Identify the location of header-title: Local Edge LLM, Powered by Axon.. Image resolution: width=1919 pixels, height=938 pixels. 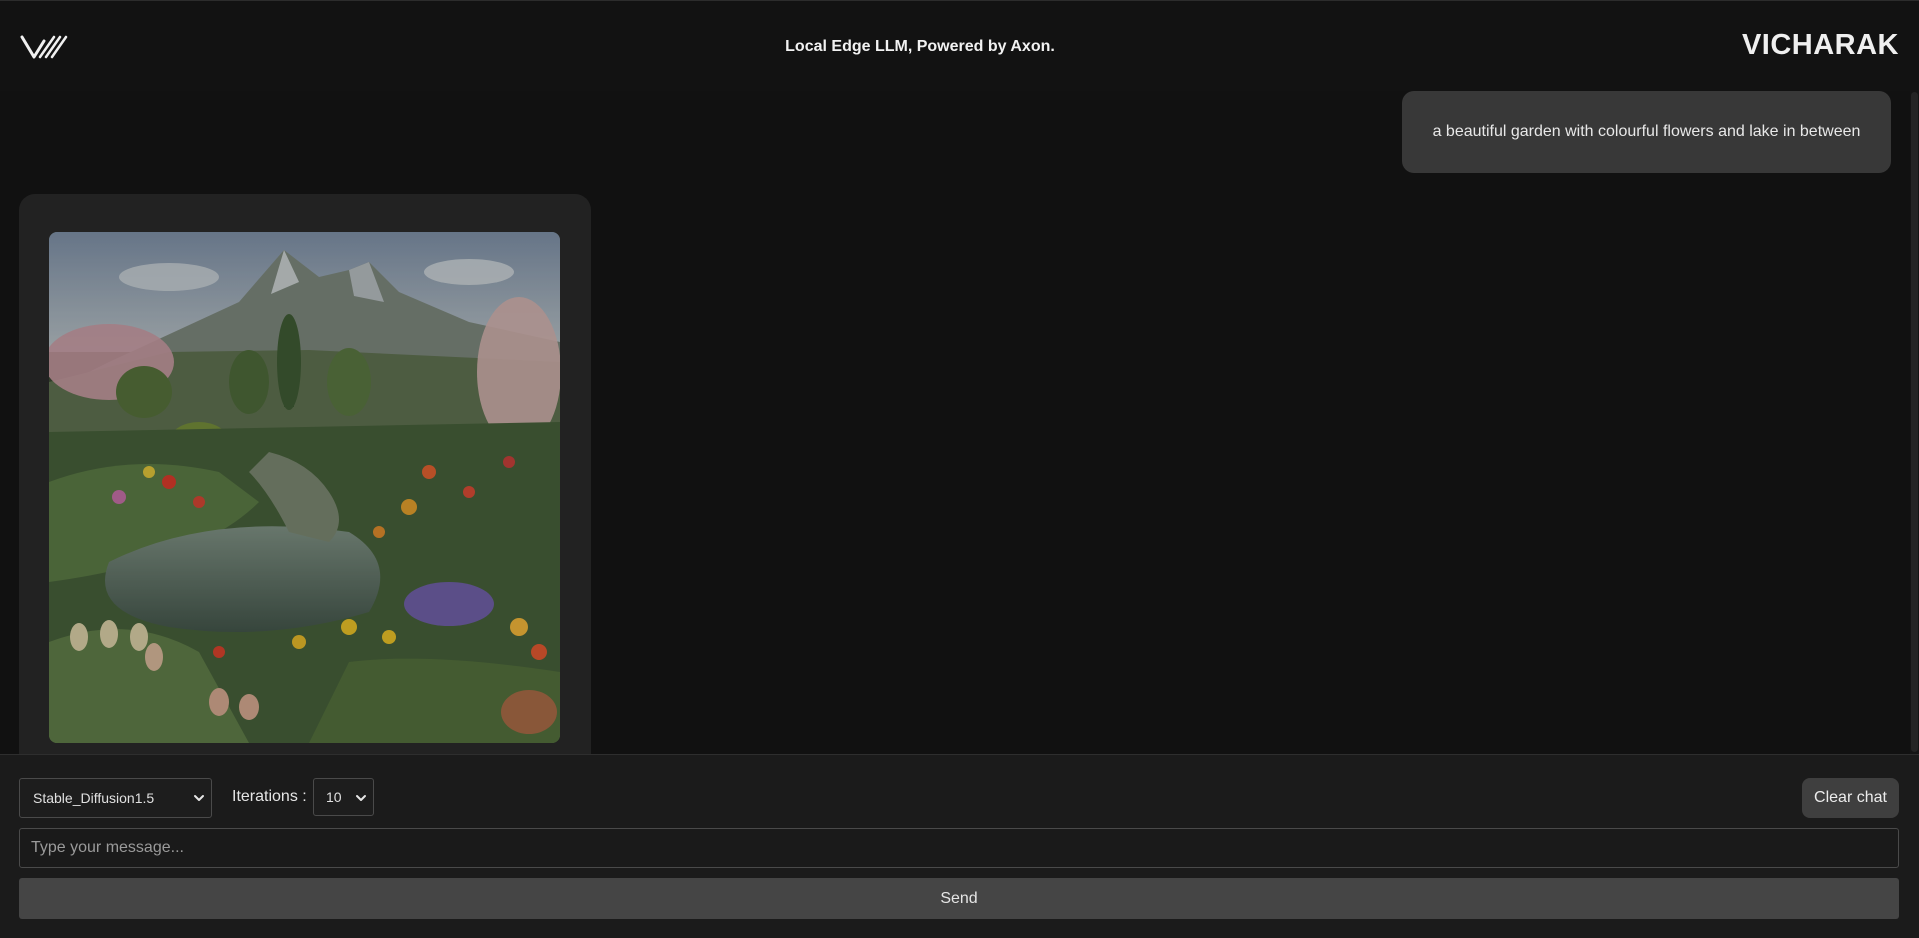
(920, 46).